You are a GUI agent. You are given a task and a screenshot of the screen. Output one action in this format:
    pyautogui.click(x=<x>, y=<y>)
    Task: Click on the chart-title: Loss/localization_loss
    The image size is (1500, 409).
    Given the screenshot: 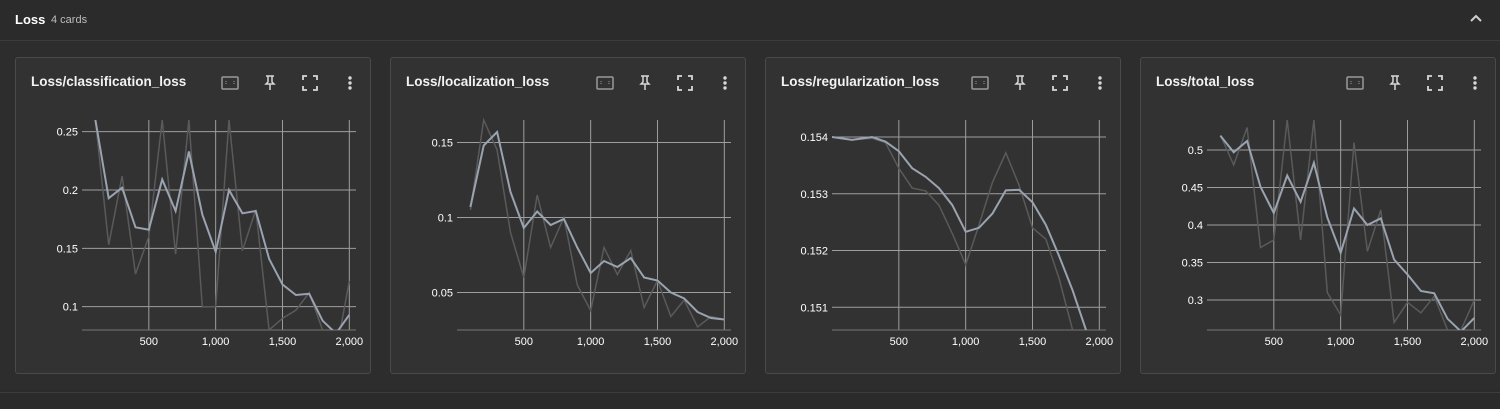 What is the action you would take?
    pyautogui.click(x=478, y=81)
    